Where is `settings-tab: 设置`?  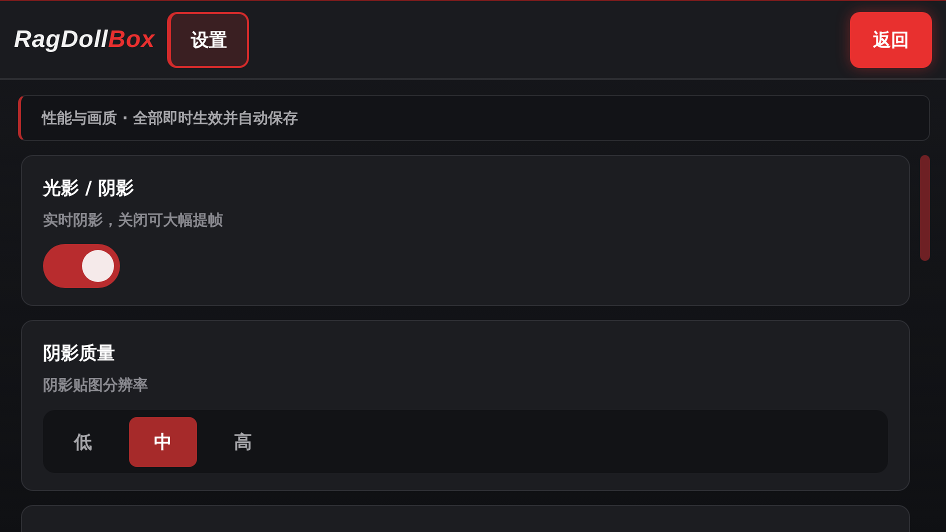 settings-tab: 设置 is located at coordinates (208, 40).